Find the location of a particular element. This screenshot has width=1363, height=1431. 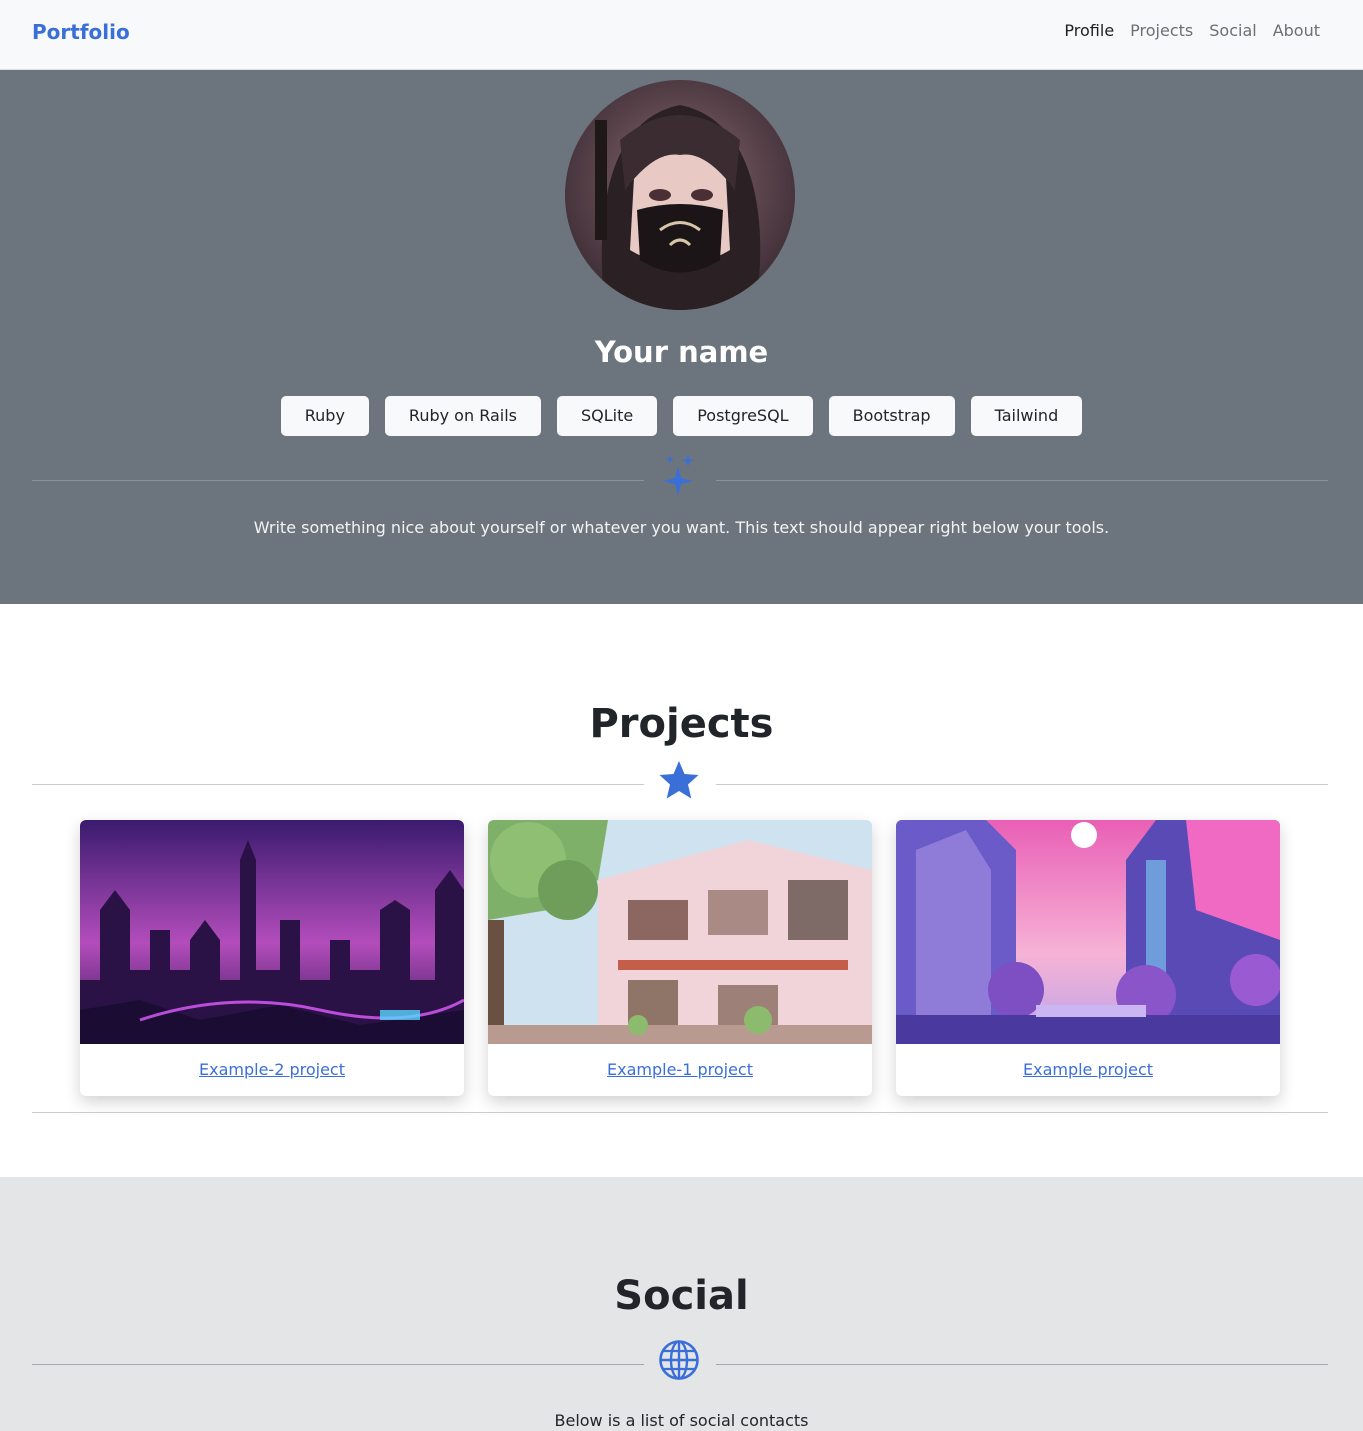

neon-city-image is located at coordinates (272, 932).